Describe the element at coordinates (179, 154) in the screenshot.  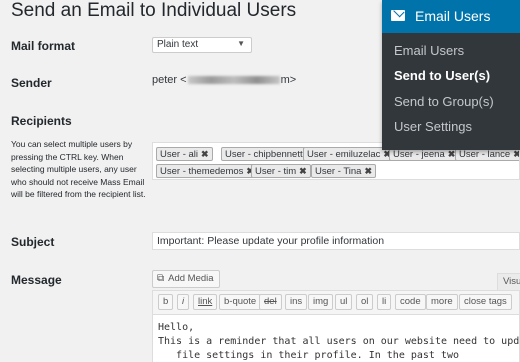
I see `token-label: User - ali` at that location.